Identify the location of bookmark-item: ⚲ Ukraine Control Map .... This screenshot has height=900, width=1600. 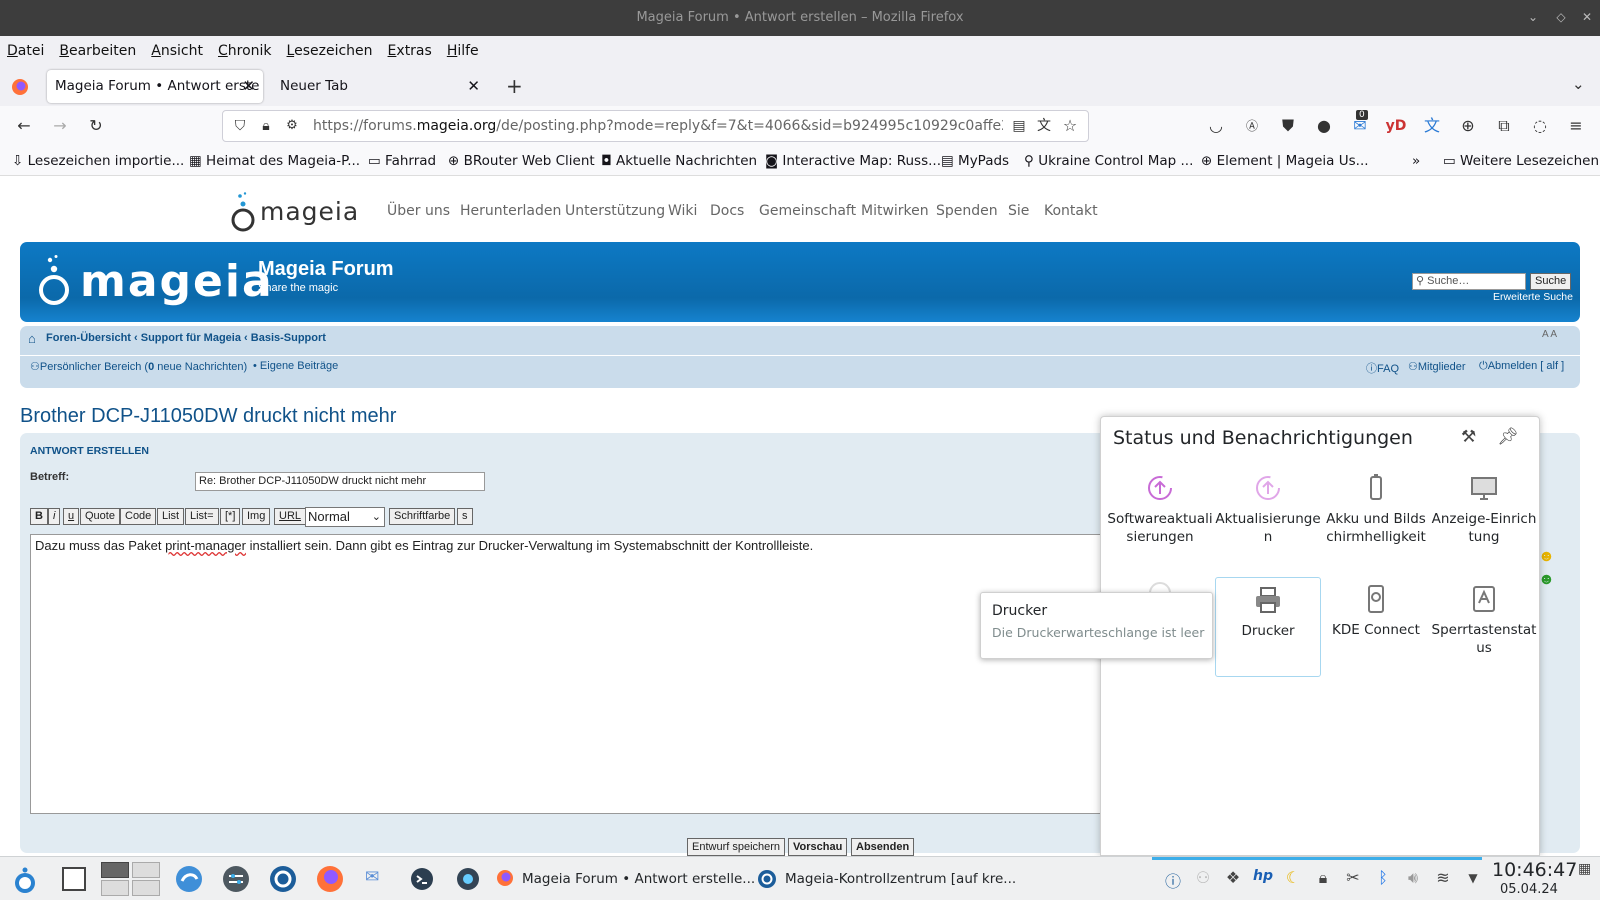
(1108, 161).